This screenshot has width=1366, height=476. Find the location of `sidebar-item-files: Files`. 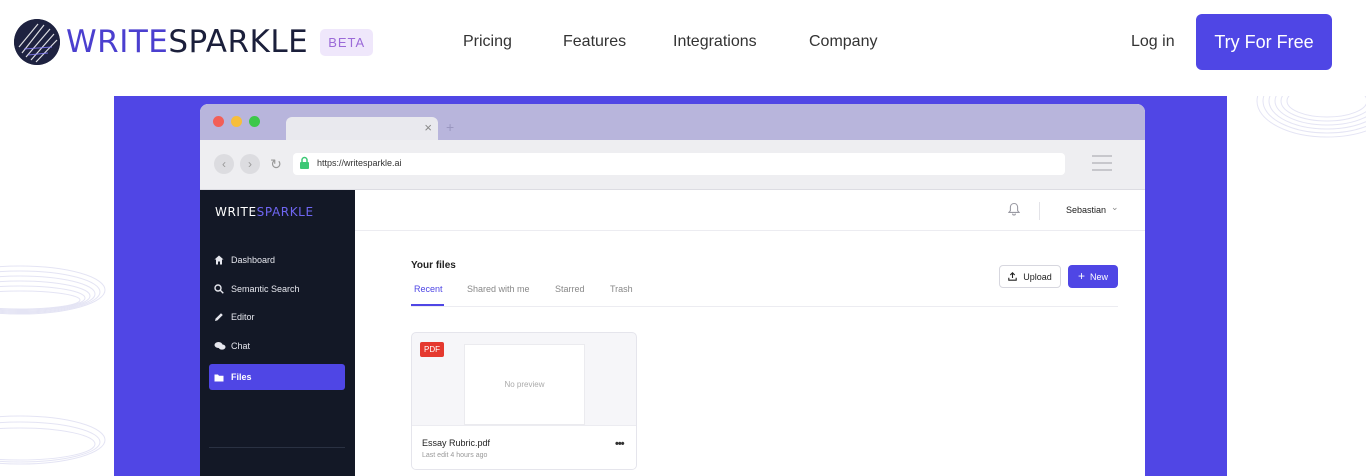

sidebar-item-files: Files is located at coordinates (277, 377).